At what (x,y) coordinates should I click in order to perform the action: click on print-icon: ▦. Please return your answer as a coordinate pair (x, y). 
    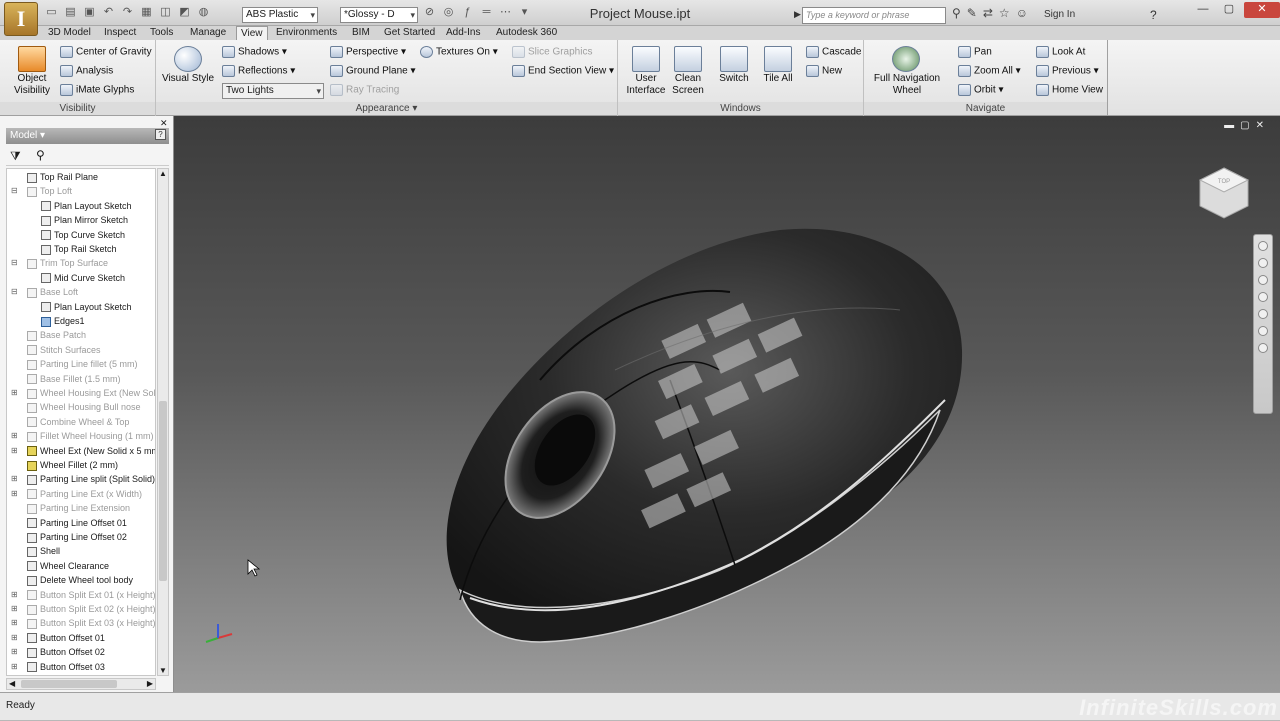
    Looking at the image, I should click on (146, 12).